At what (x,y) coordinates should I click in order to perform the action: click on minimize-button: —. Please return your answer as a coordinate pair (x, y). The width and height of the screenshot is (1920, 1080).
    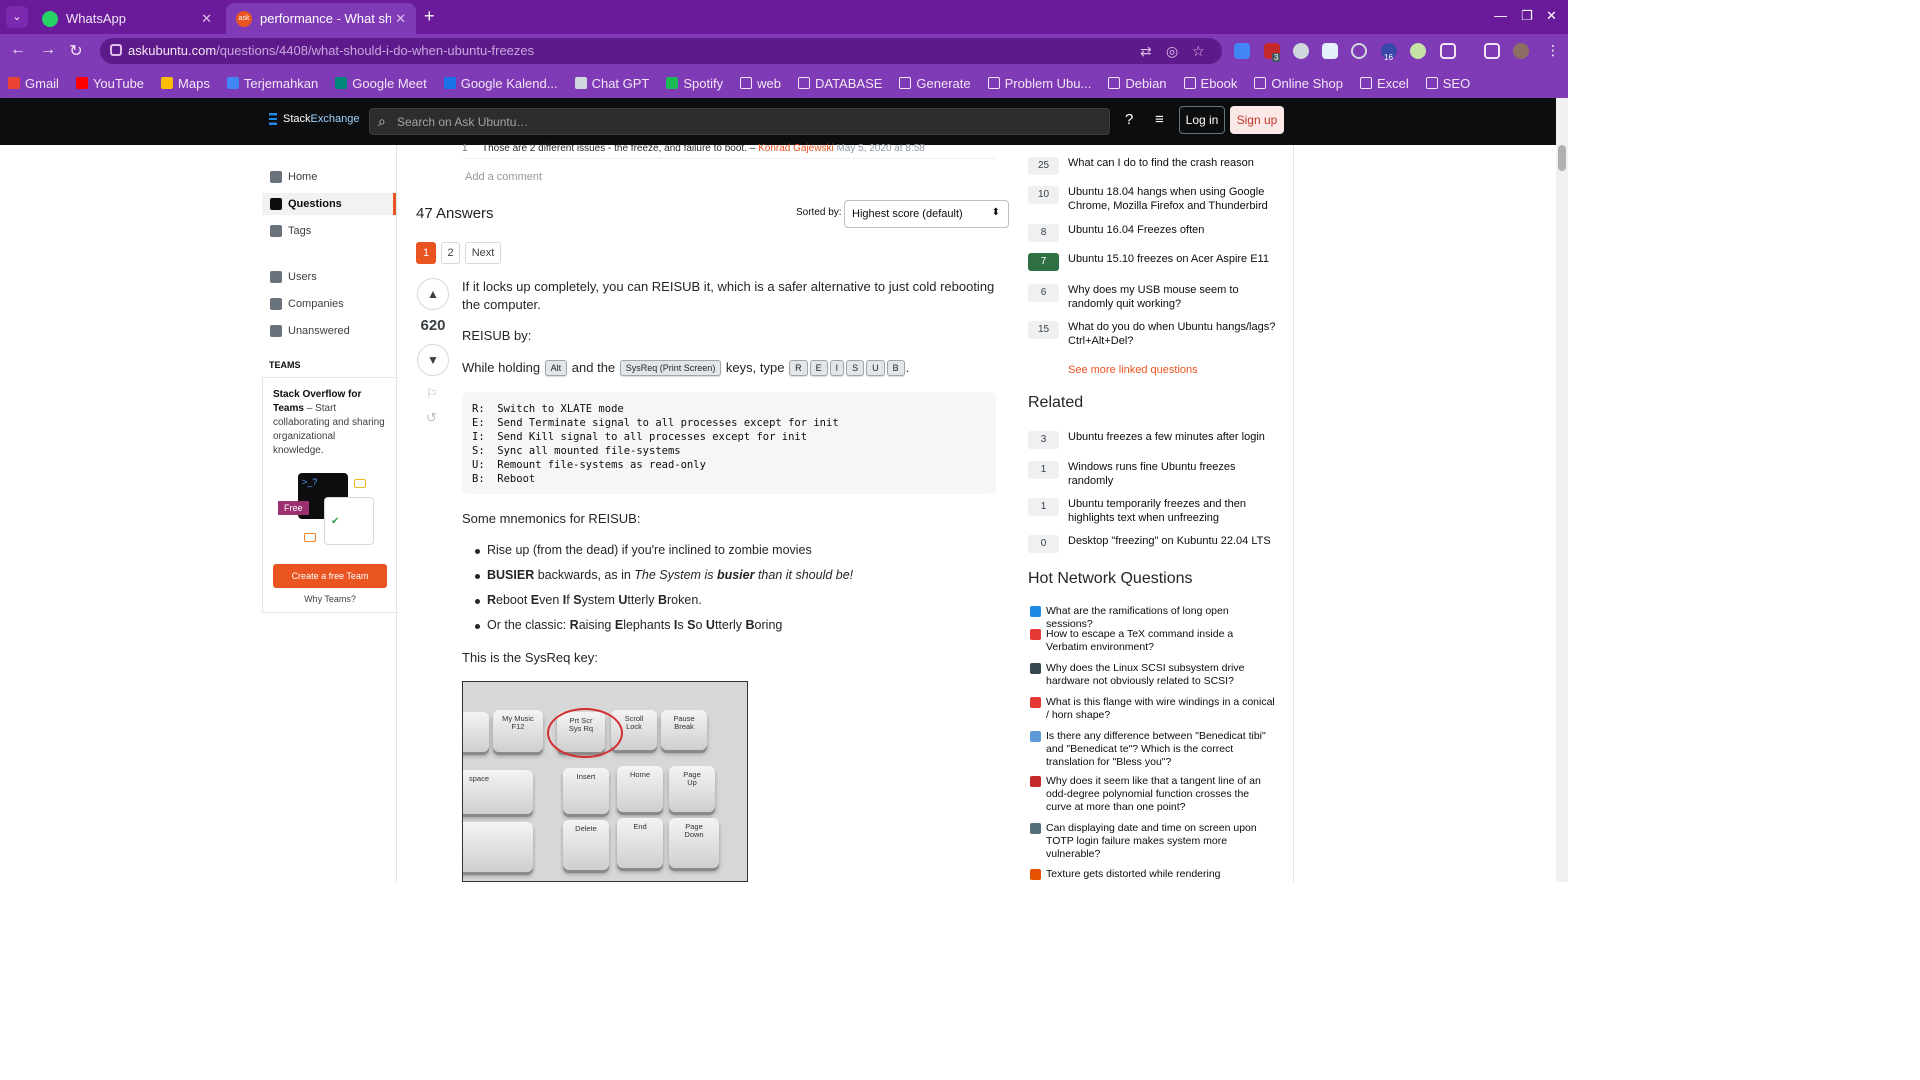
    Looking at the image, I should click on (1500, 15).